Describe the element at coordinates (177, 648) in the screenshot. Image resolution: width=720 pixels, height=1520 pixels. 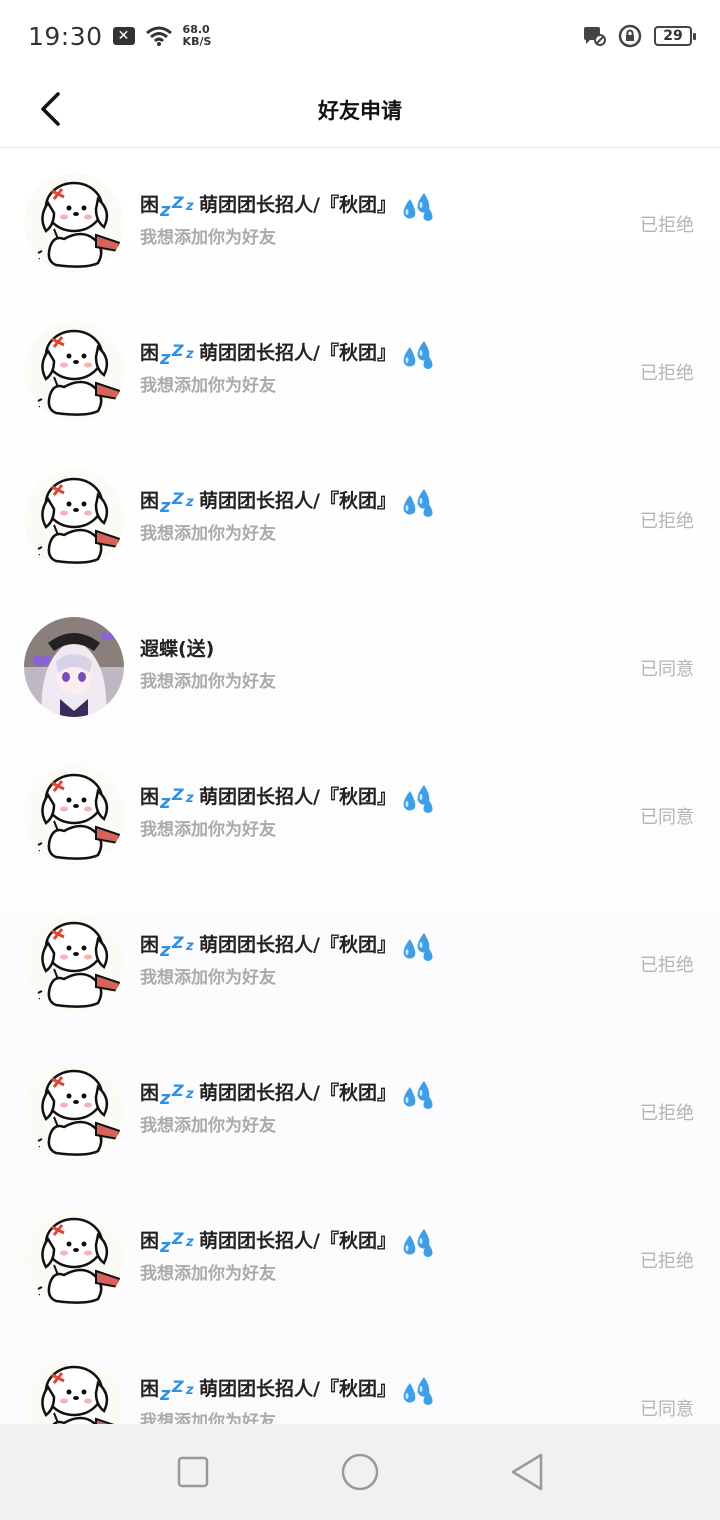
I see `name-text: 遐蝶(送)` at that location.